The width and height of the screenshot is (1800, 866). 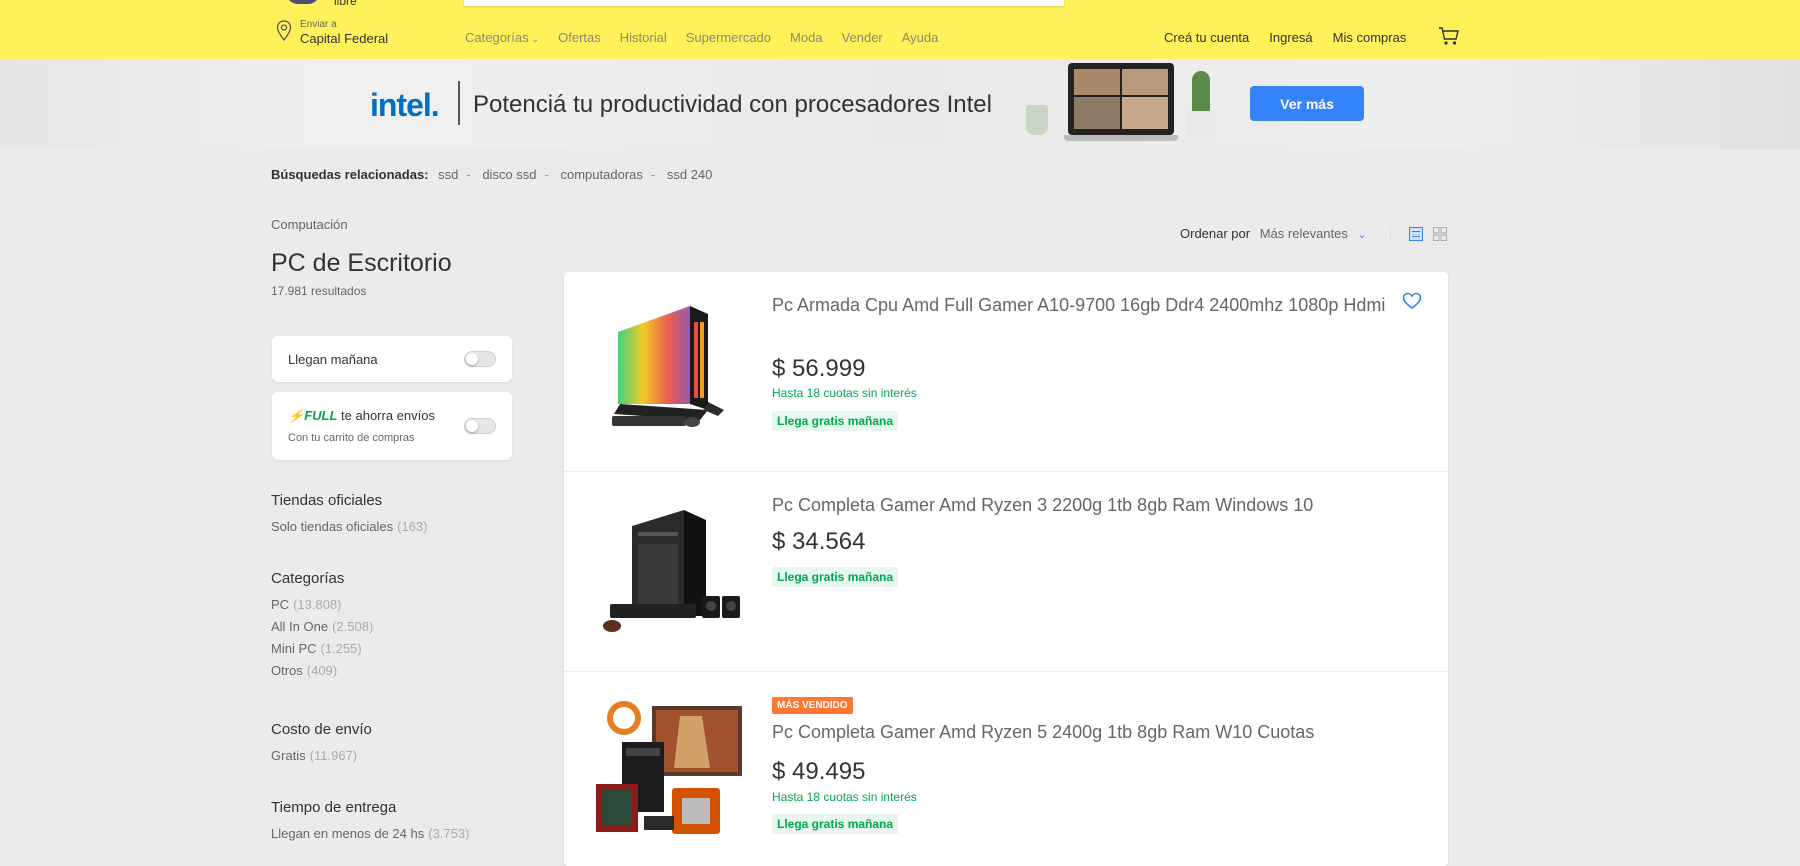 I want to click on favorite-heart-icon, so click(x=1412, y=301).